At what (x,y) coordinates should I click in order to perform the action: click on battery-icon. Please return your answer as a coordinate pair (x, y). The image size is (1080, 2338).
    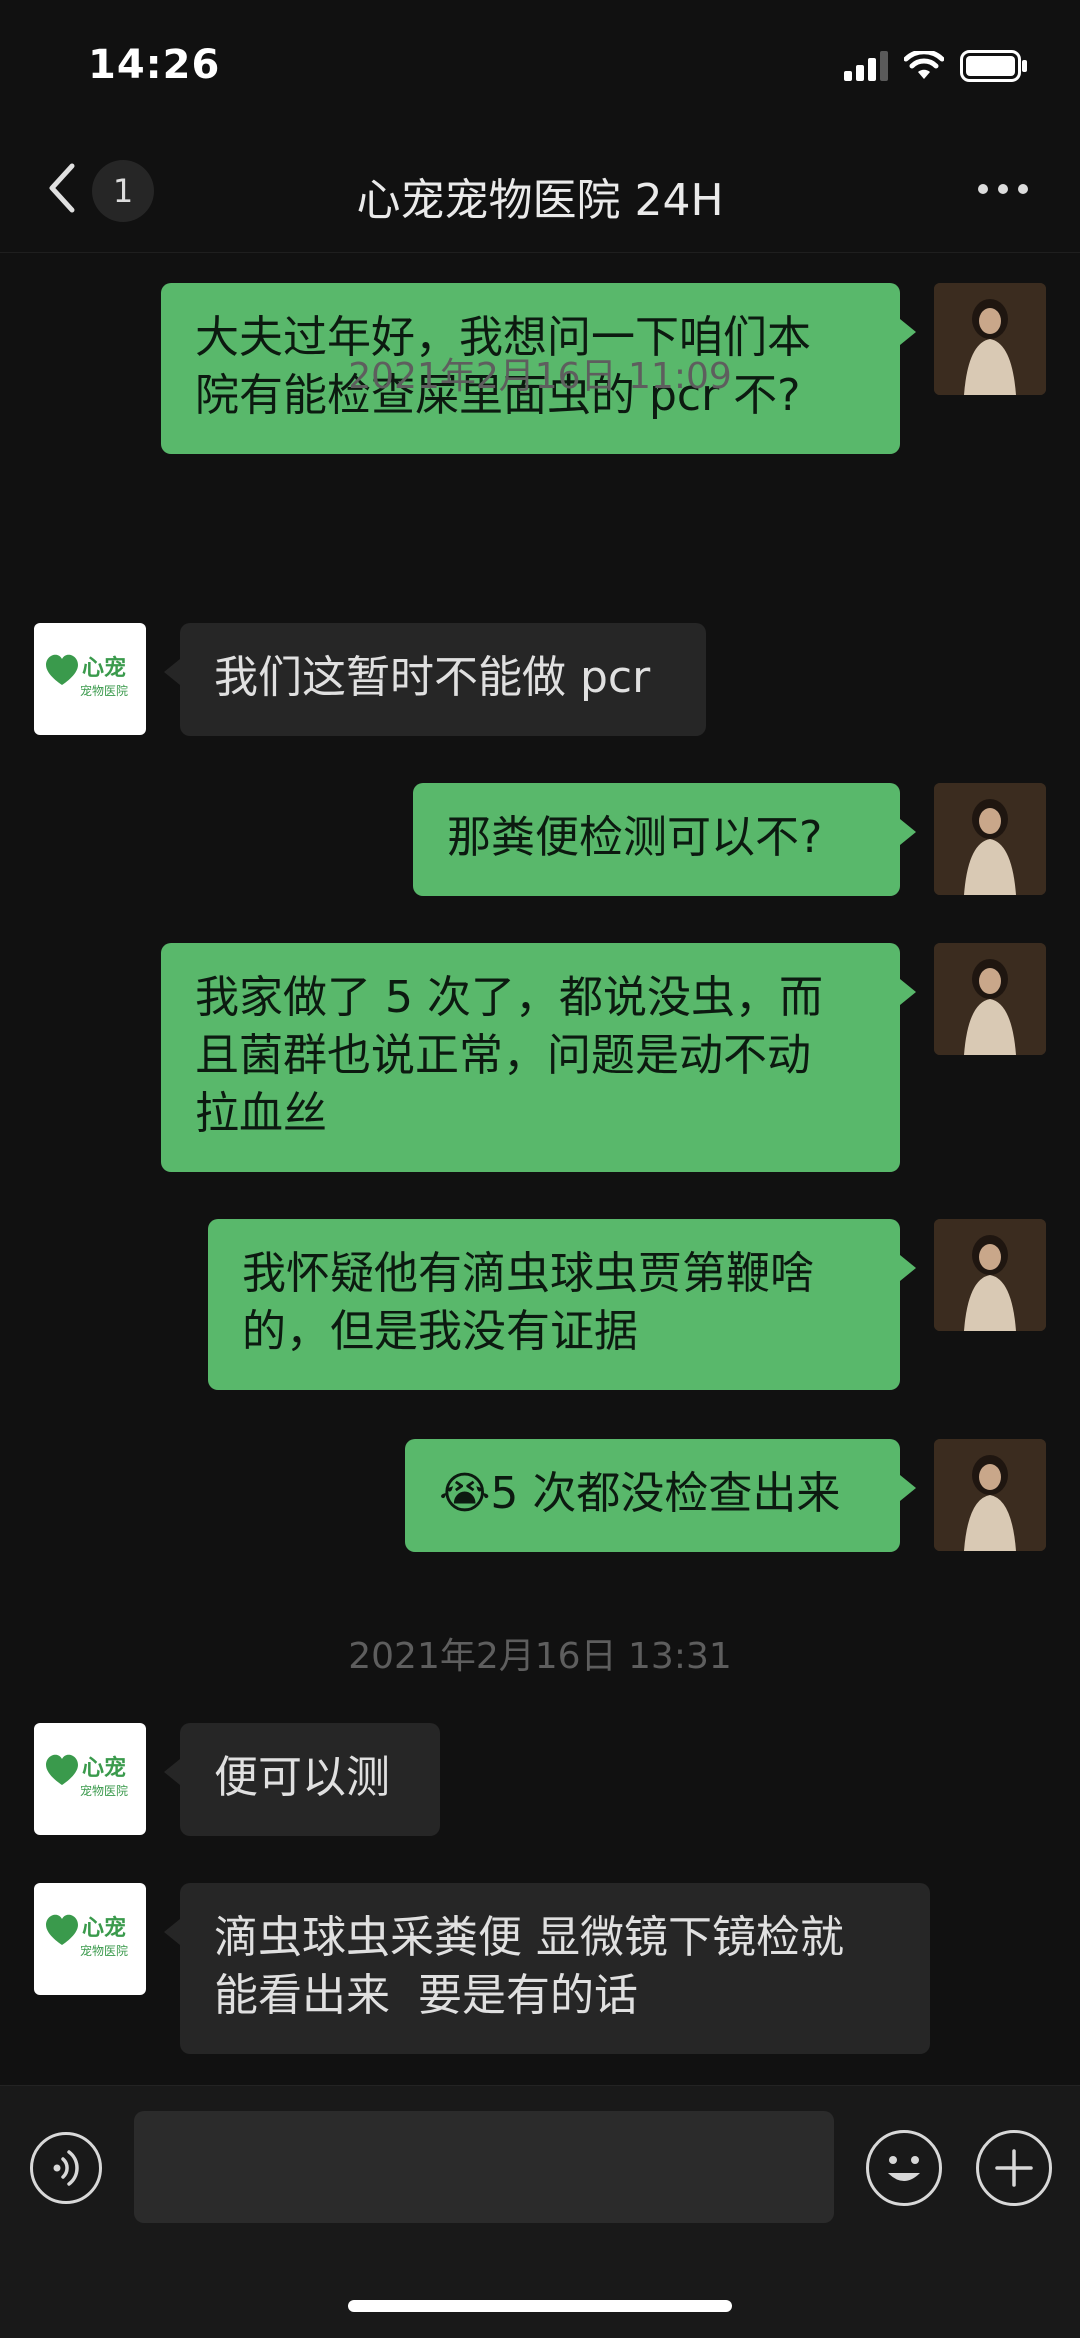
    Looking at the image, I should click on (993, 66).